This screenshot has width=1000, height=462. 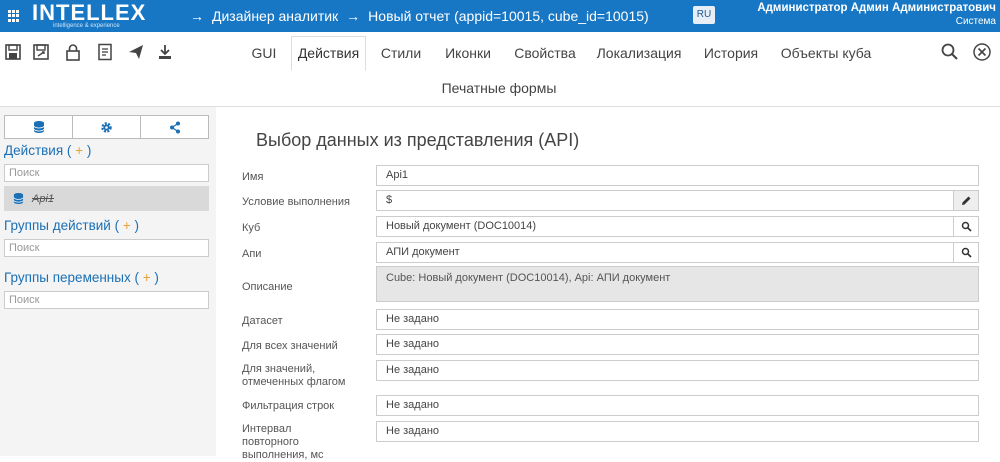 I want to click on user-role: Система, so click(x=975, y=21).